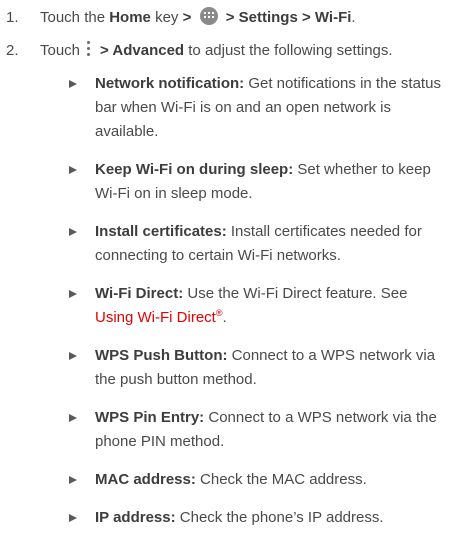 The width and height of the screenshot is (455, 544). I want to click on step-text: Touch the Home key > > Settings > Wi-Fi., so click(198, 16).